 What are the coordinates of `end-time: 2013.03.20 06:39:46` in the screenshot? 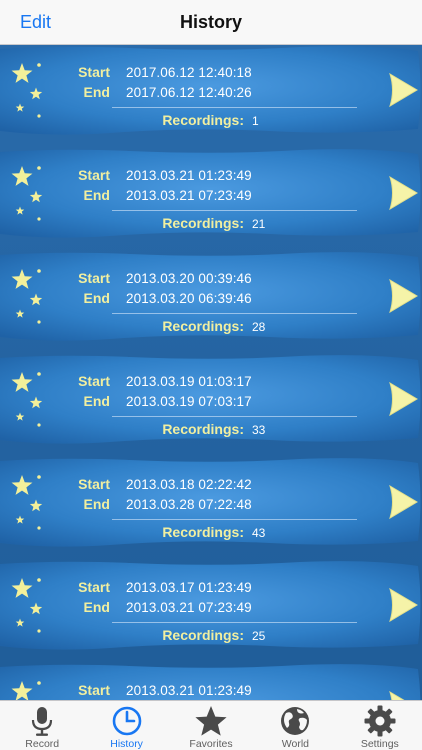 It's located at (189, 298).